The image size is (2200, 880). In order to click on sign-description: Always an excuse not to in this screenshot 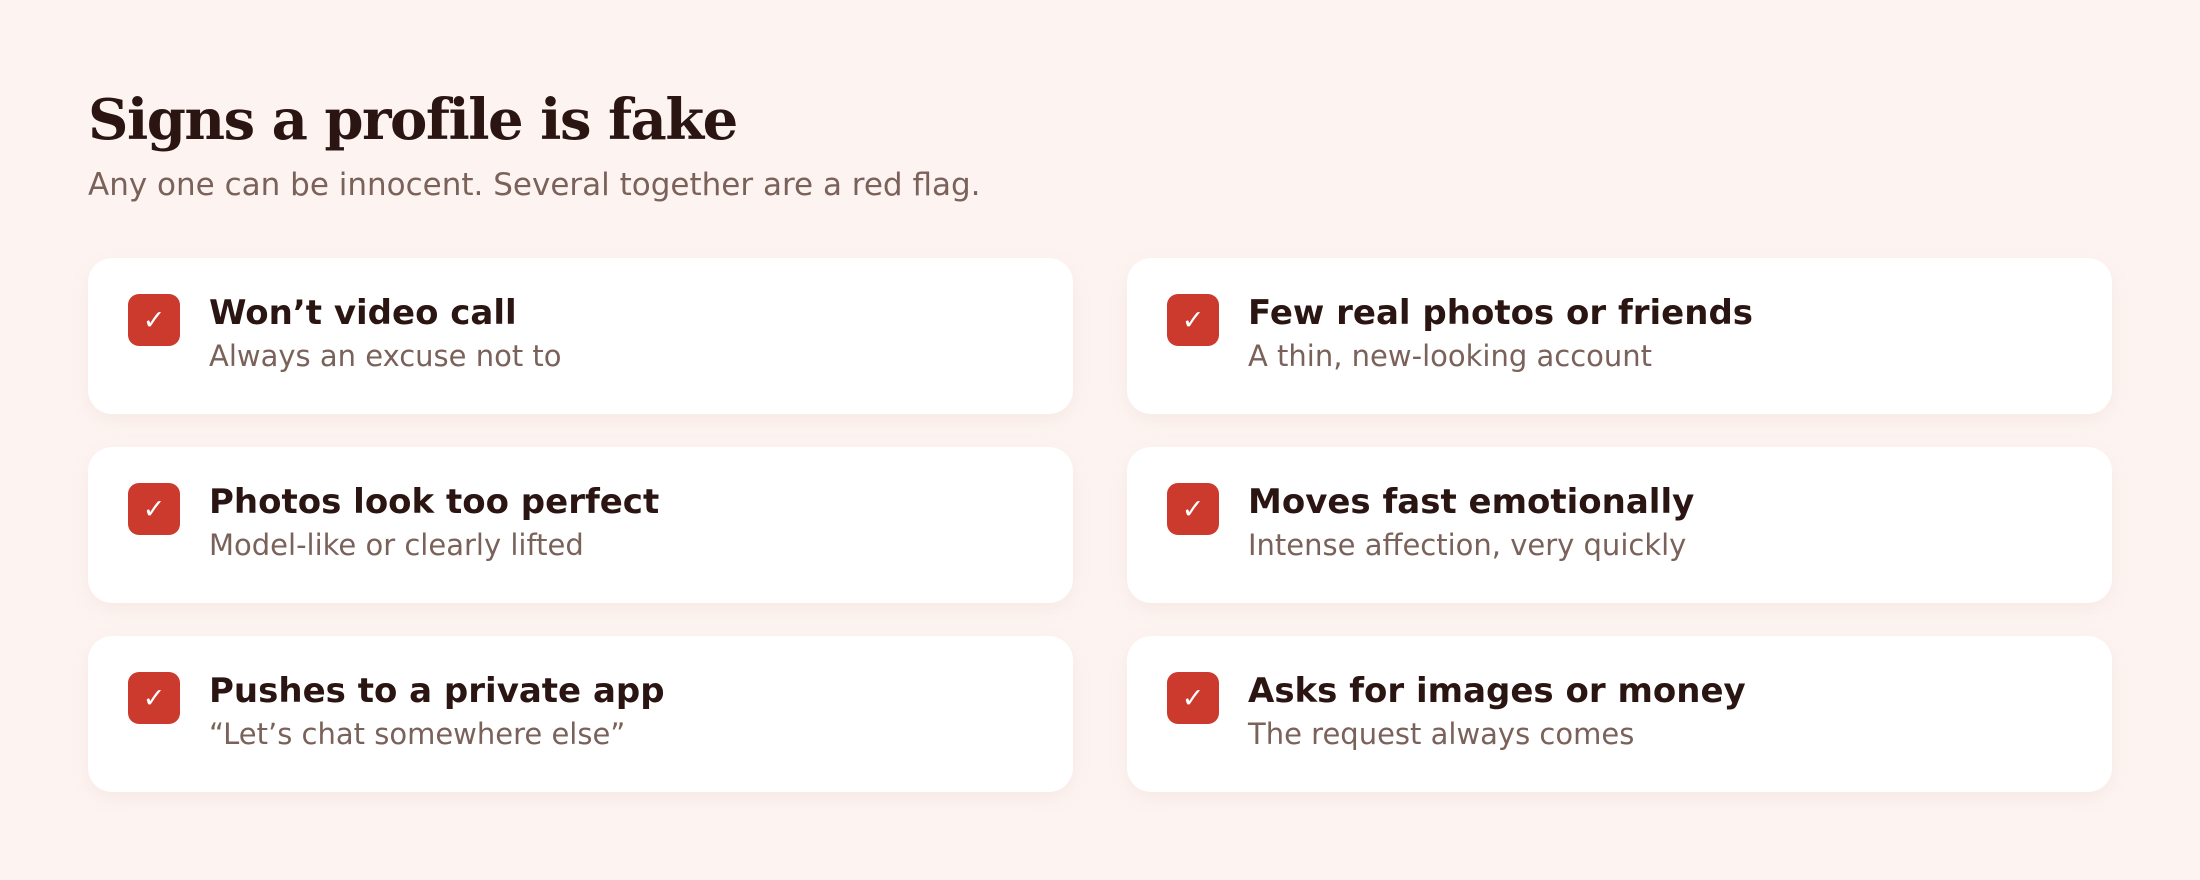, I will do `click(385, 356)`.